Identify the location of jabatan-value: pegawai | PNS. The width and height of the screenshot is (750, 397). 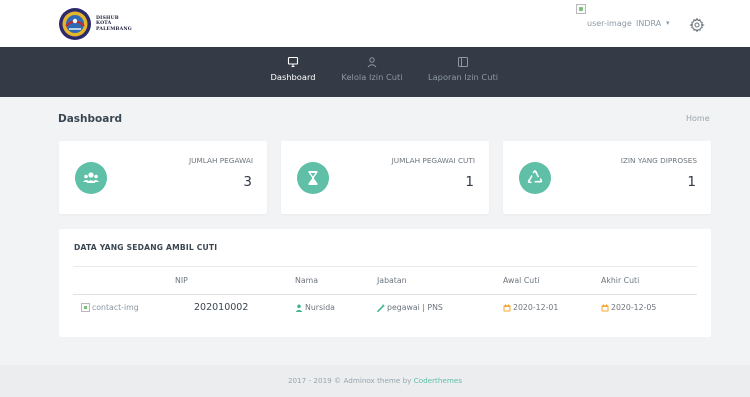
(415, 307).